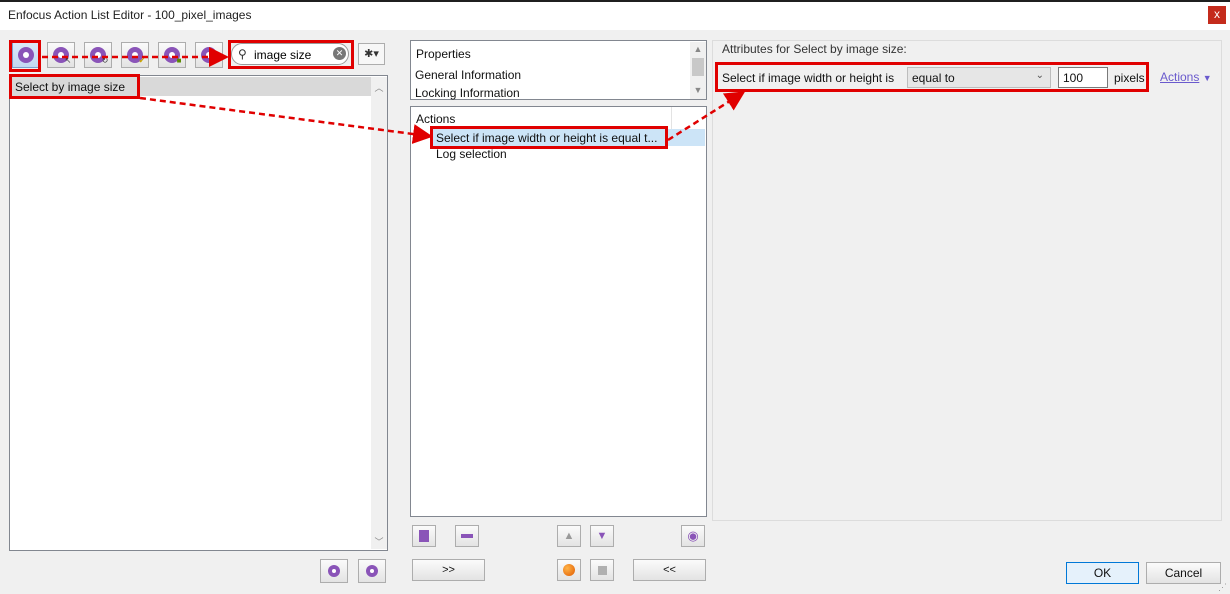 The height and width of the screenshot is (594, 1230). What do you see at coordinates (286, 120) in the screenshot?
I see `arrow-to-action` at bounding box center [286, 120].